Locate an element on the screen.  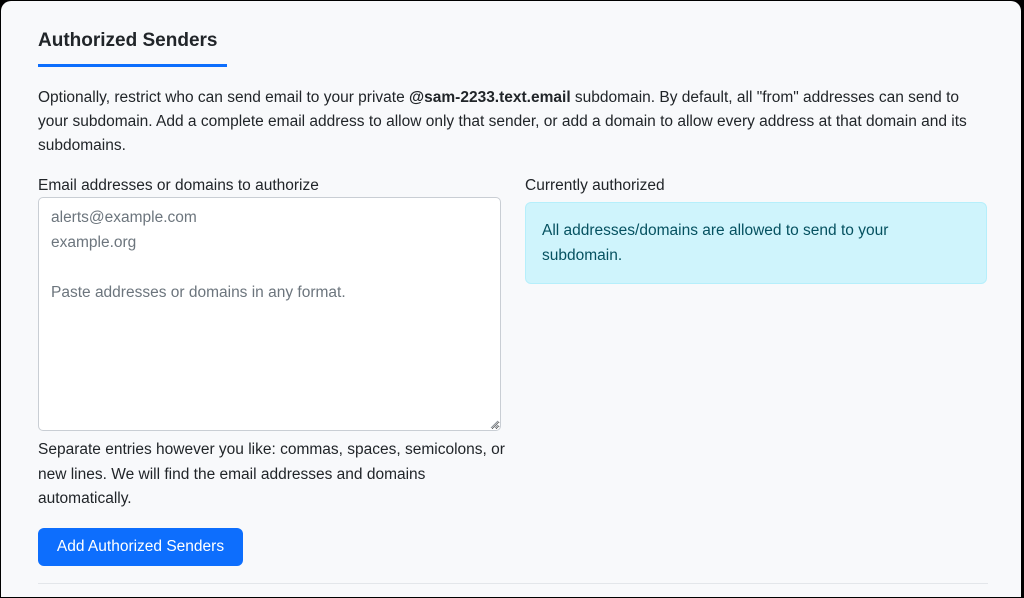
authorize-field-label: Email addresses or domains to authorize is located at coordinates (178, 185).